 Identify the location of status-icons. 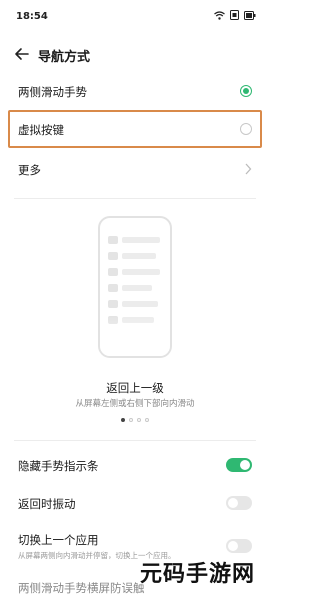
(235, 15).